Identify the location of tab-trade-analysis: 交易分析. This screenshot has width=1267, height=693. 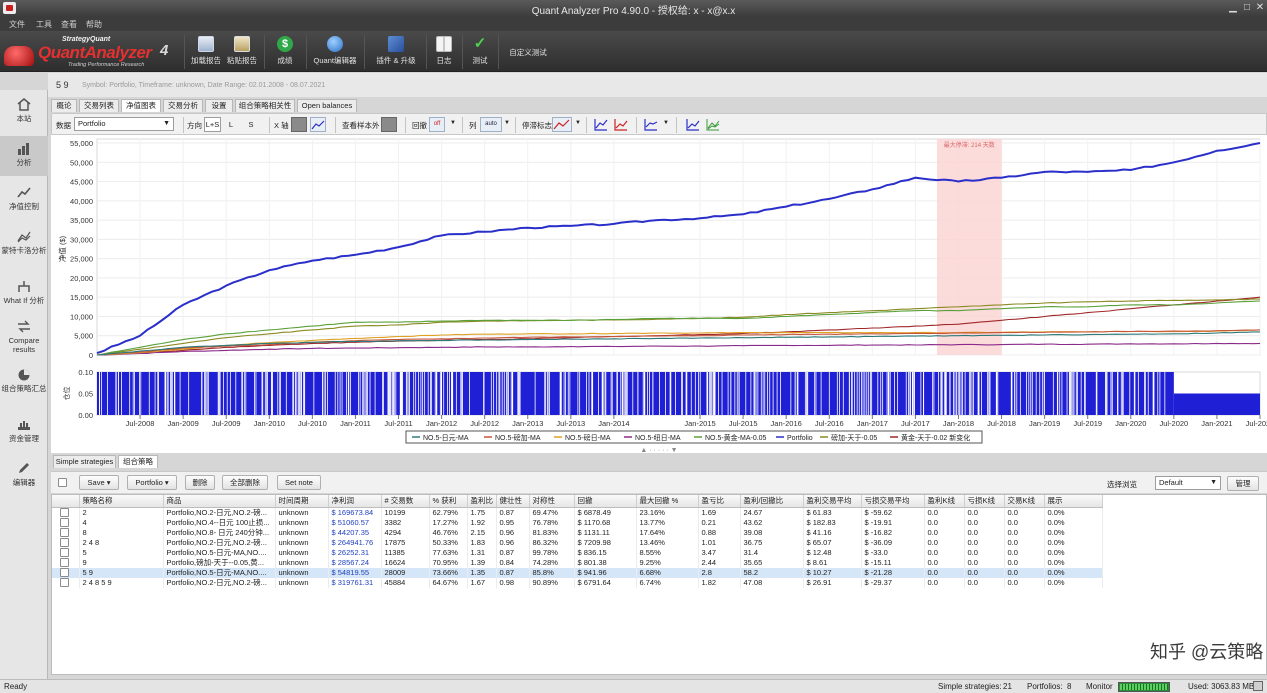
(183, 105).